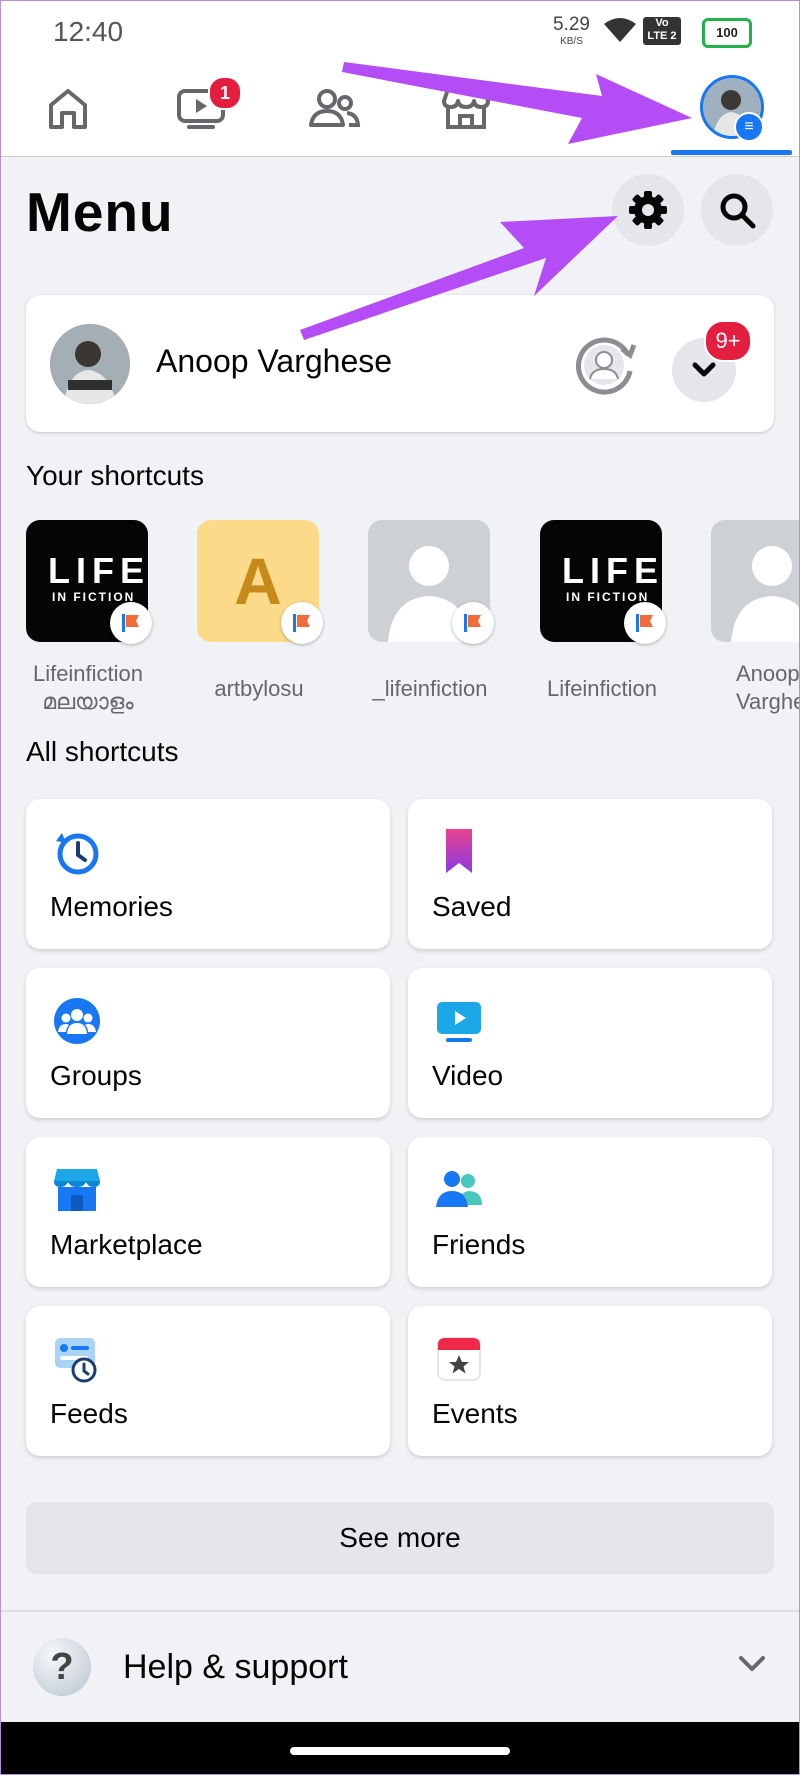  Describe the element at coordinates (430, 688) in the screenshot. I see `shortcut-label: _lifeinfiction` at that location.